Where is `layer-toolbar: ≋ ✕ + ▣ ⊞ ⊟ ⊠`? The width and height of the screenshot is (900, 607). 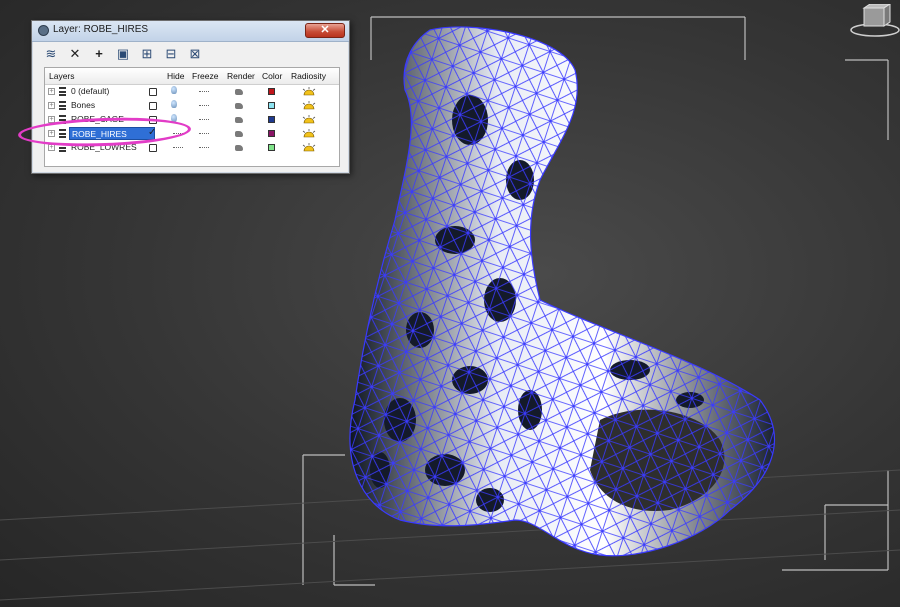
layer-toolbar: ≋ ✕ + ▣ ⊞ ⊟ ⊠ is located at coordinates (188, 54).